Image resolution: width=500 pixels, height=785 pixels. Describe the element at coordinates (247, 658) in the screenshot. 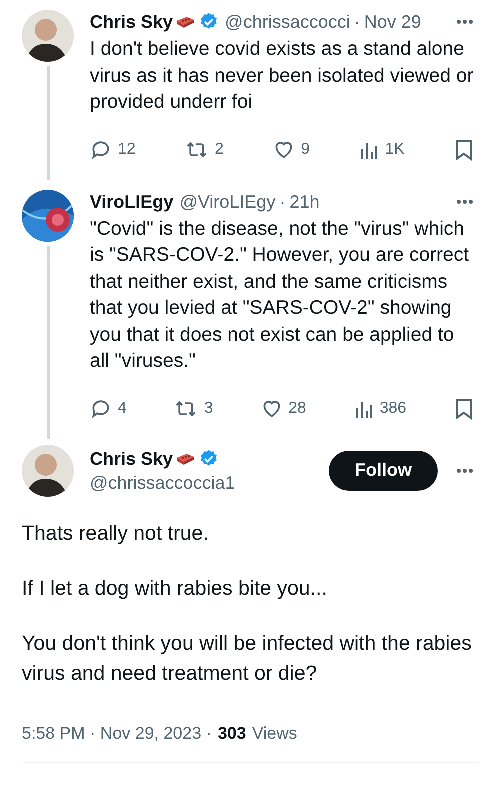

I see `tweet-text: You don't think you will be infected with the rabies virus and need treatment or die?` at that location.